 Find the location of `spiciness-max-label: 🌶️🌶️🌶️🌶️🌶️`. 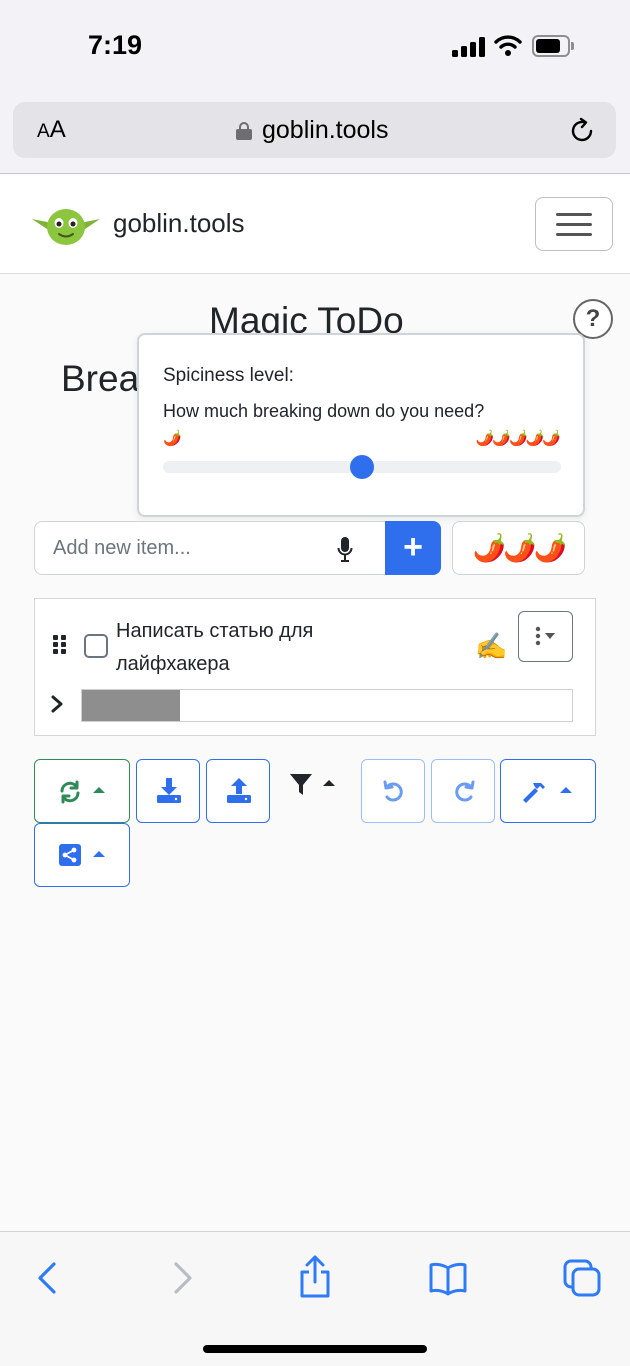

spiciness-max-label: 🌶️🌶️🌶️🌶️🌶️ is located at coordinates (518, 438).